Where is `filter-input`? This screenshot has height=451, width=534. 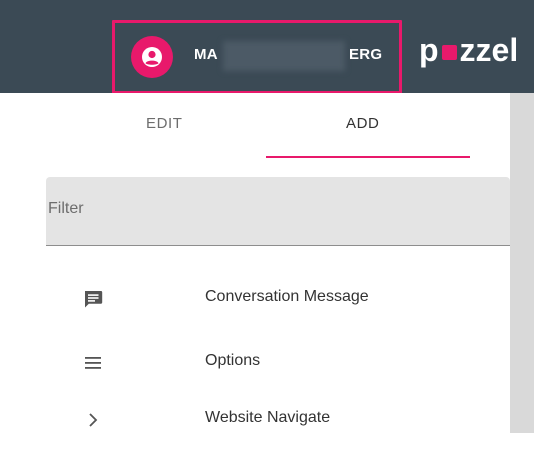
filter-input is located at coordinates (268, 209).